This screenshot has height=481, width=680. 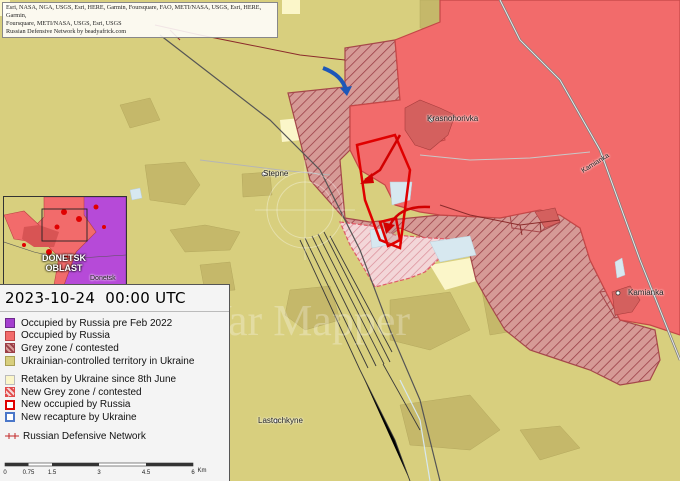 I want to click on place-label-krasnohorivka: Krasnohorivka, so click(x=453, y=118).